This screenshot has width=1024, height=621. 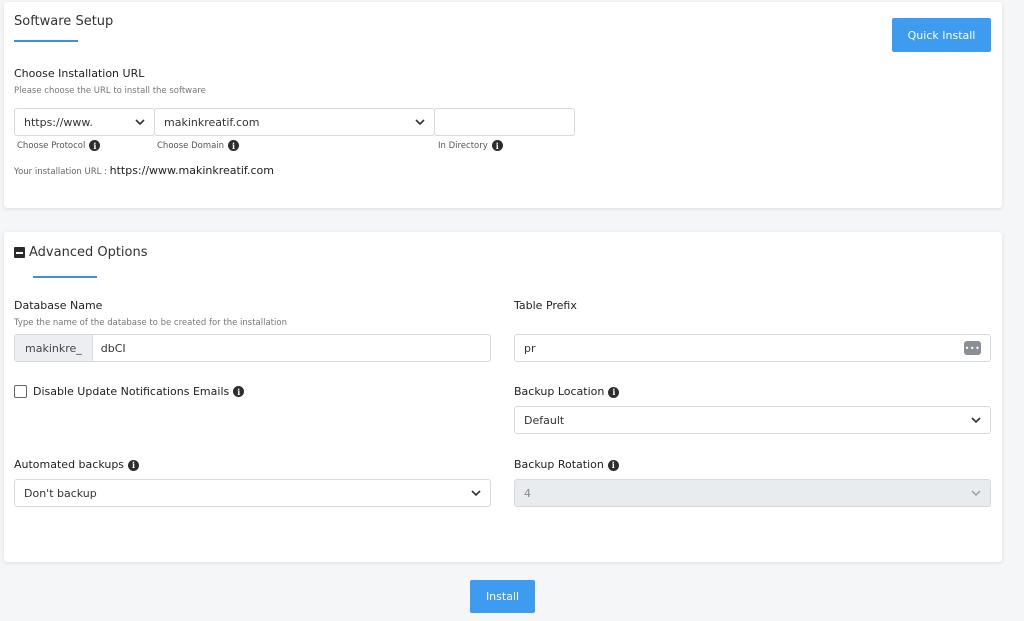 What do you see at coordinates (252, 348) in the screenshot?
I see `db-name-input-group: makinkre_ dbCI` at bounding box center [252, 348].